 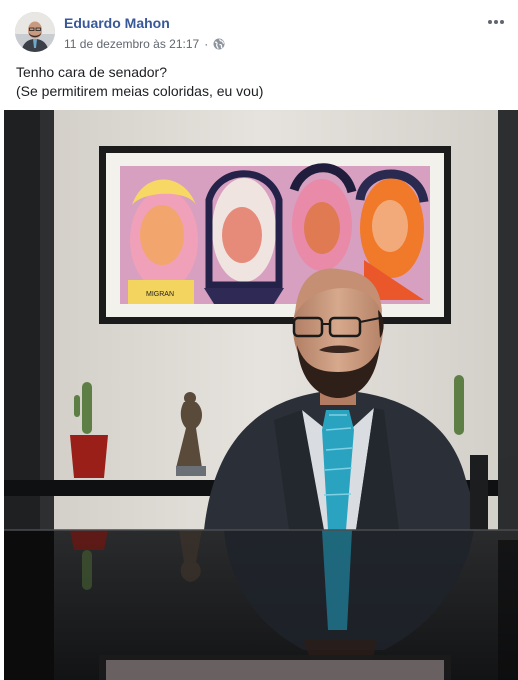 I want to click on author-avatar, so click(x=35, y=32).